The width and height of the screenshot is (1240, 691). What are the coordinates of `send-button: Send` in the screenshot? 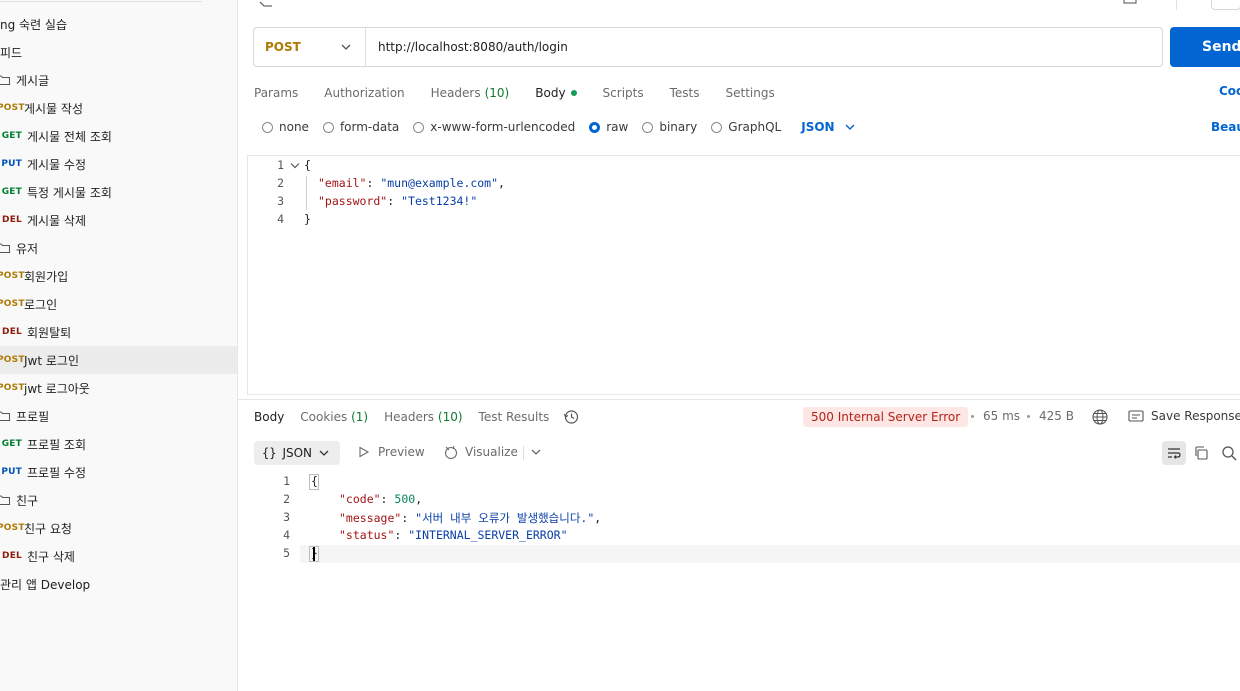 It's located at (1205, 47).